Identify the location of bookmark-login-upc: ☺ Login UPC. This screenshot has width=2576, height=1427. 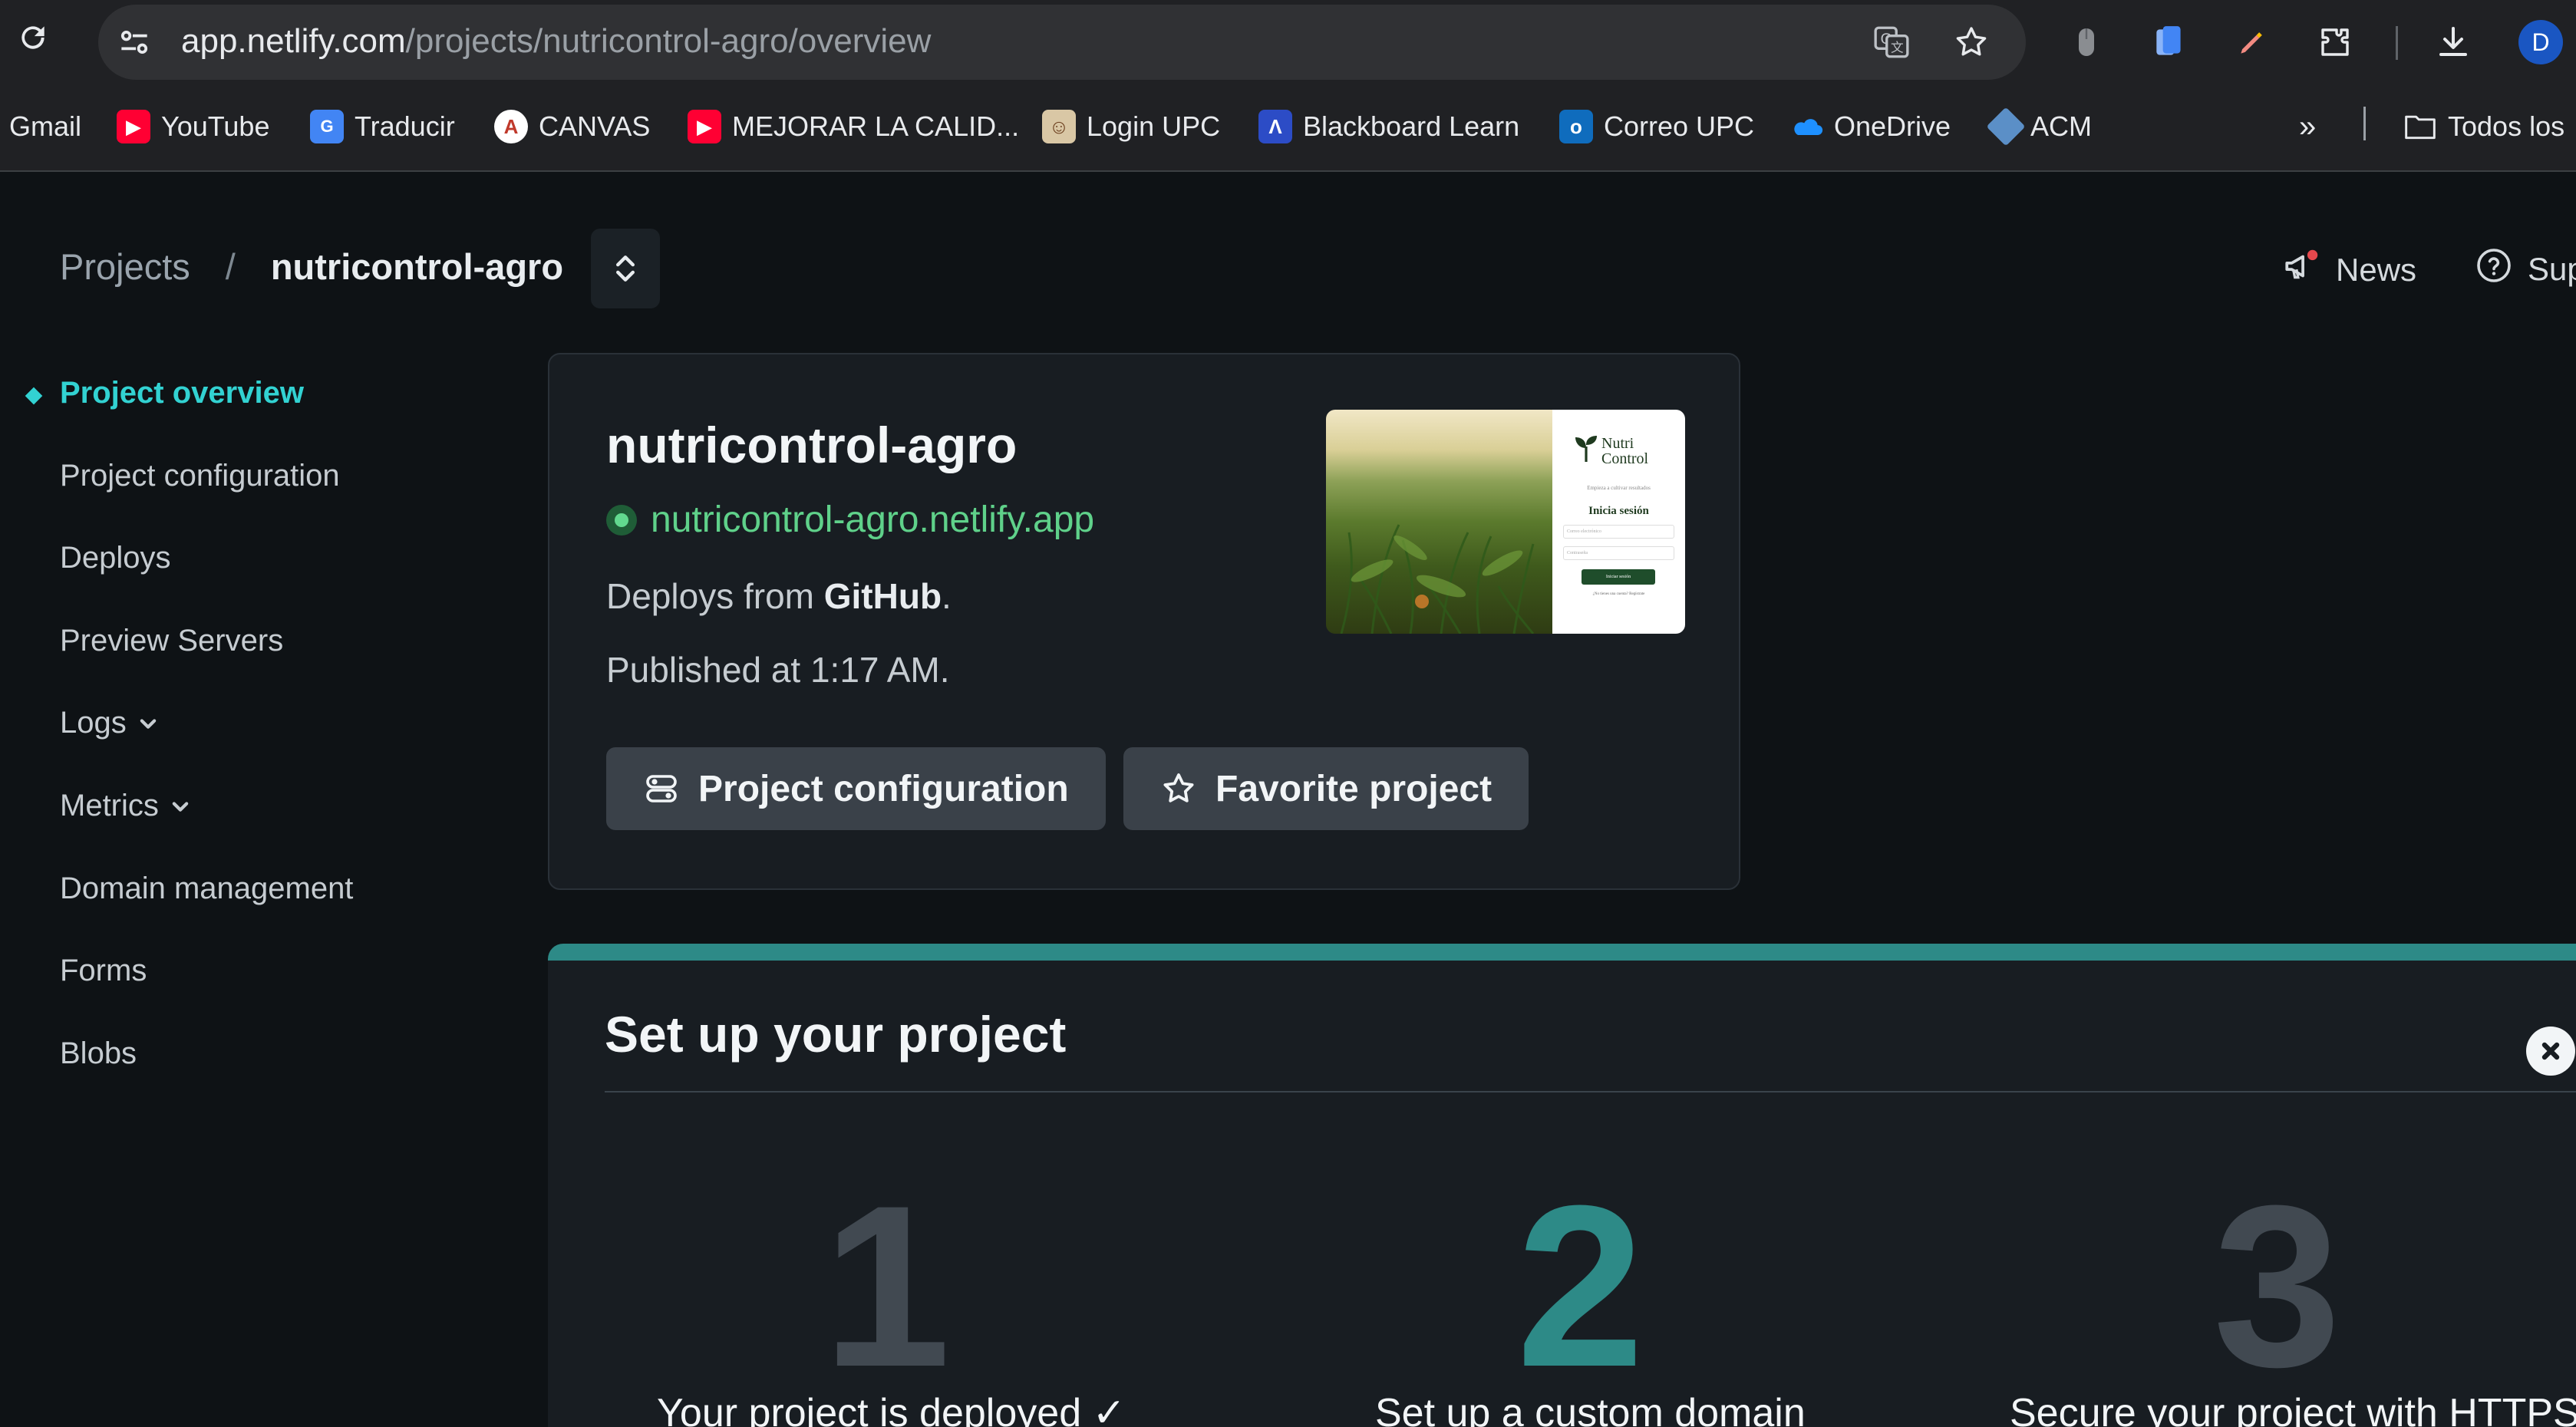
(1131, 126).